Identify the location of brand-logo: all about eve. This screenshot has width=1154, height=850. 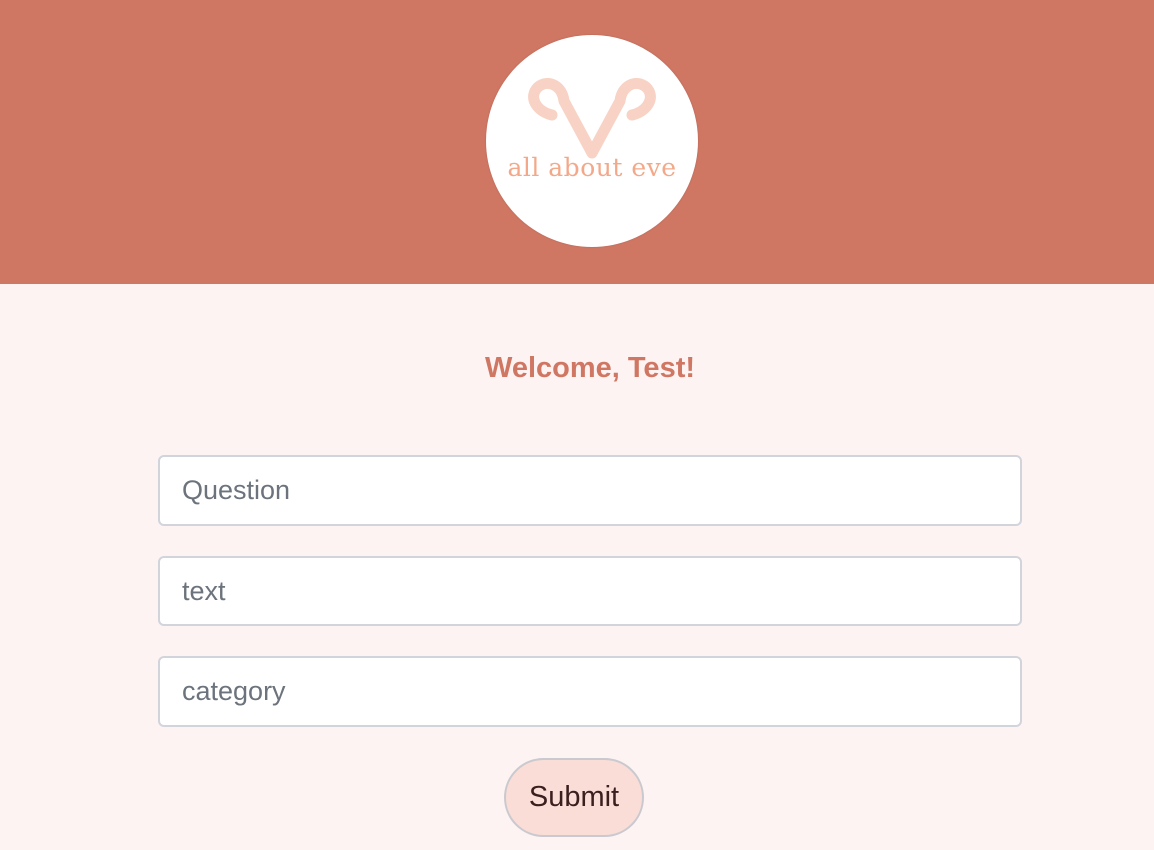
(592, 141).